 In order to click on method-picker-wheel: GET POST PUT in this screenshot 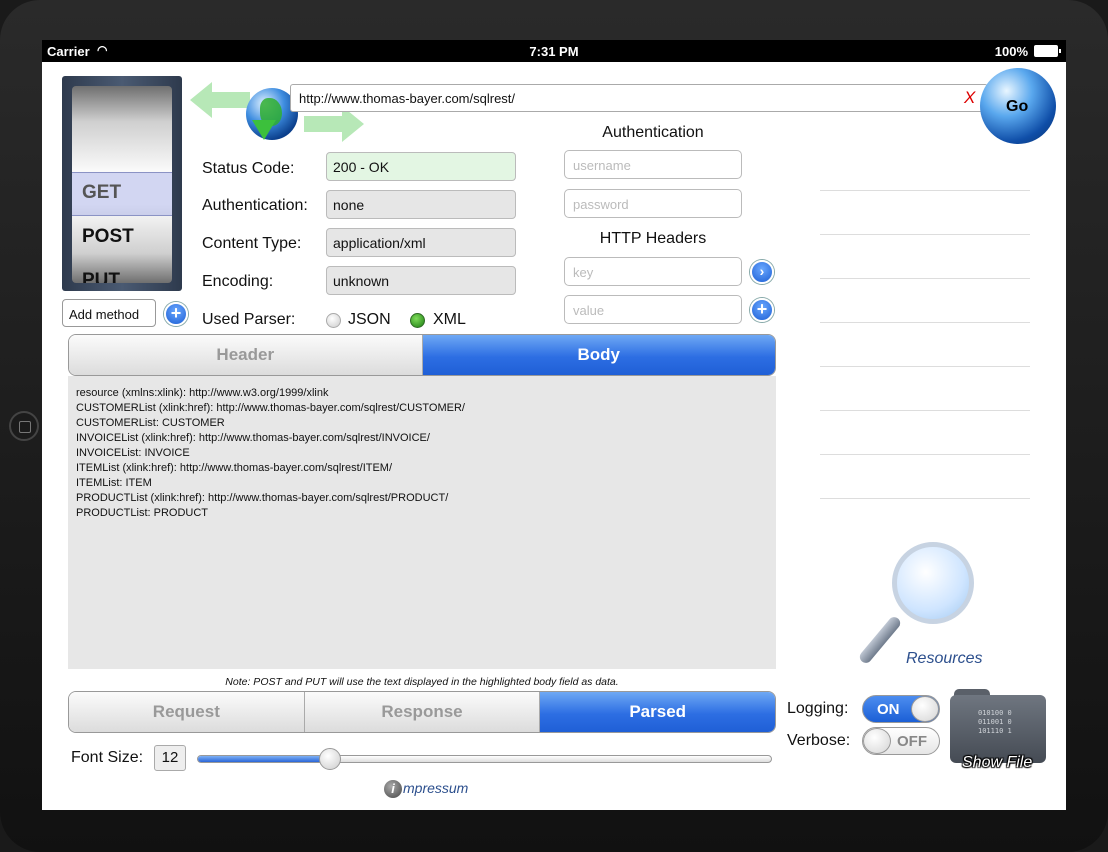, I will do `click(122, 184)`.